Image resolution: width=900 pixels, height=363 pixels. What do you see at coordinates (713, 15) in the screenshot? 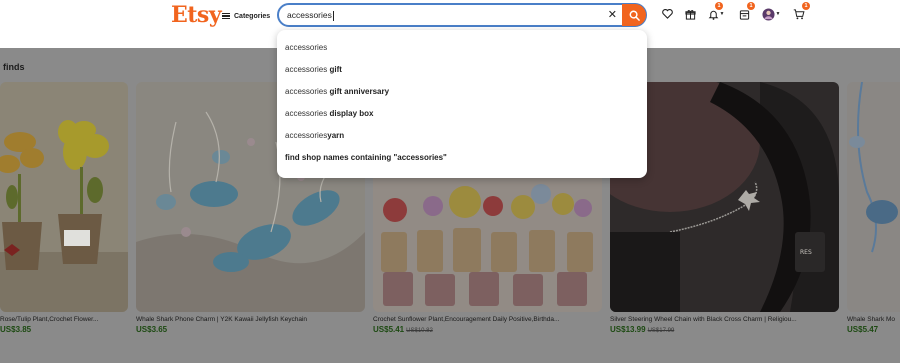
I see `bell-icon` at bounding box center [713, 15].